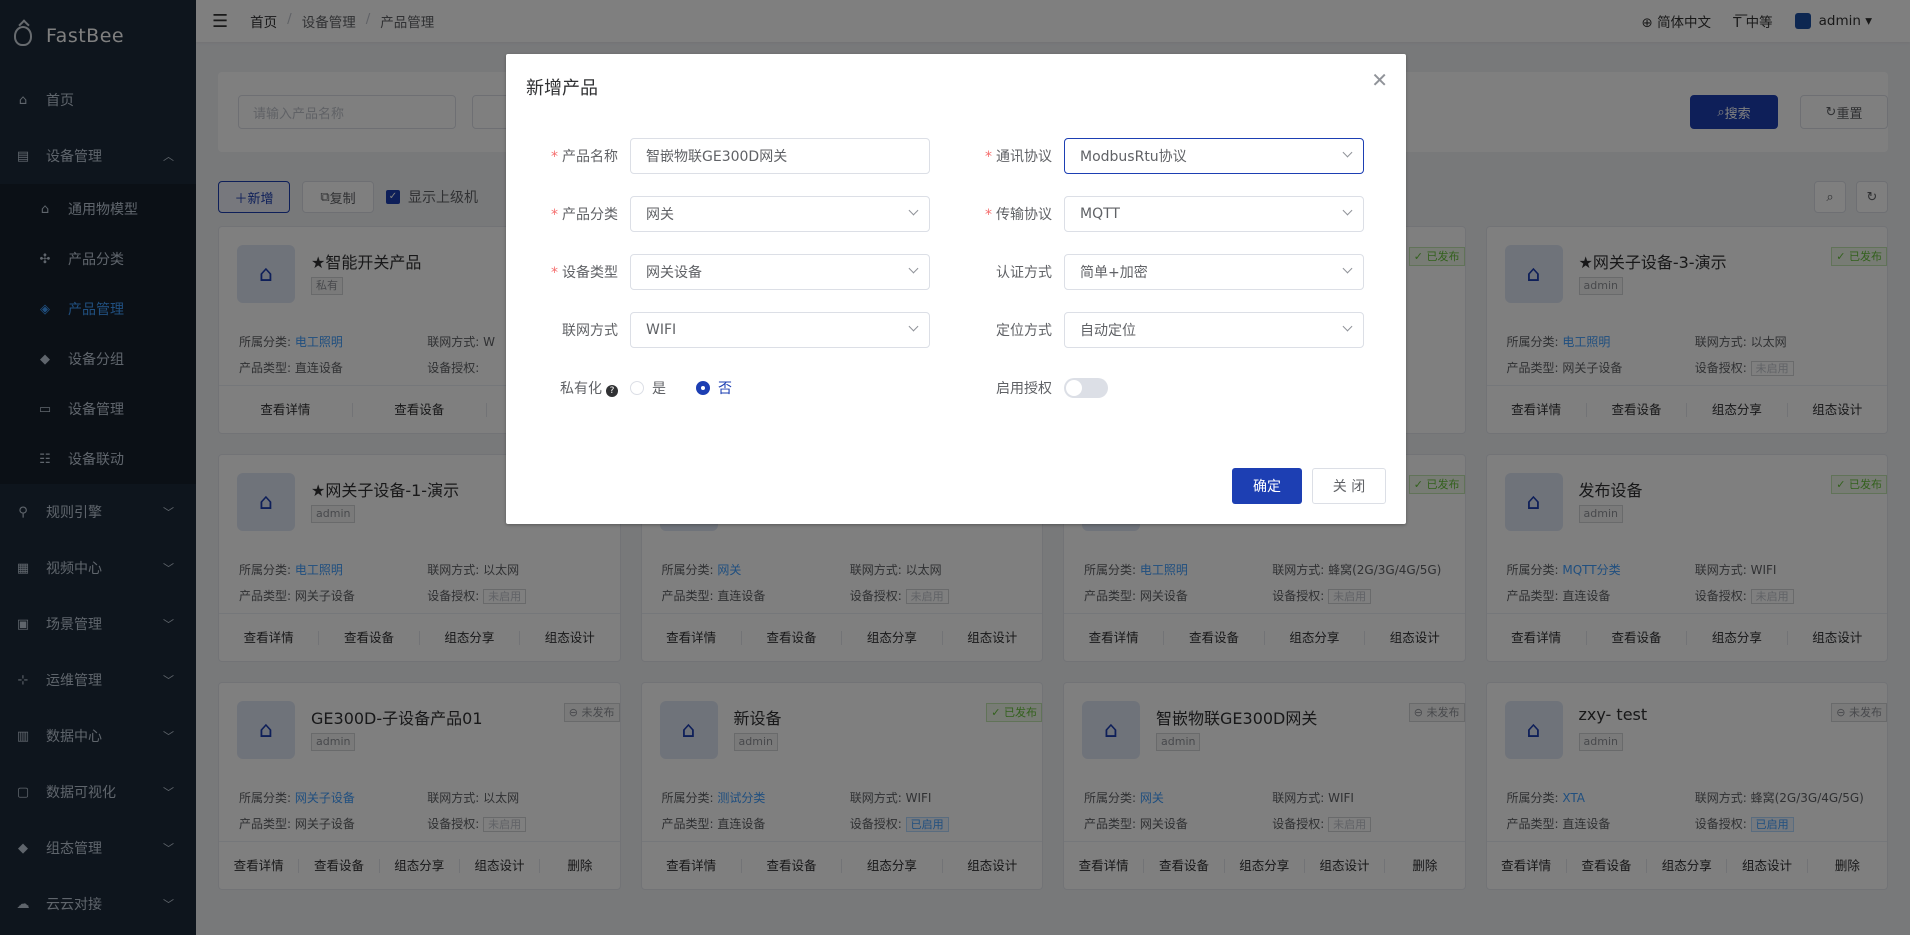 The height and width of the screenshot is (935, 1910). What do you see at coordinates (1214, 272) in the screenshot?
I see `auth-method-select: 简单+加密` at bounding box center [1214, 272].